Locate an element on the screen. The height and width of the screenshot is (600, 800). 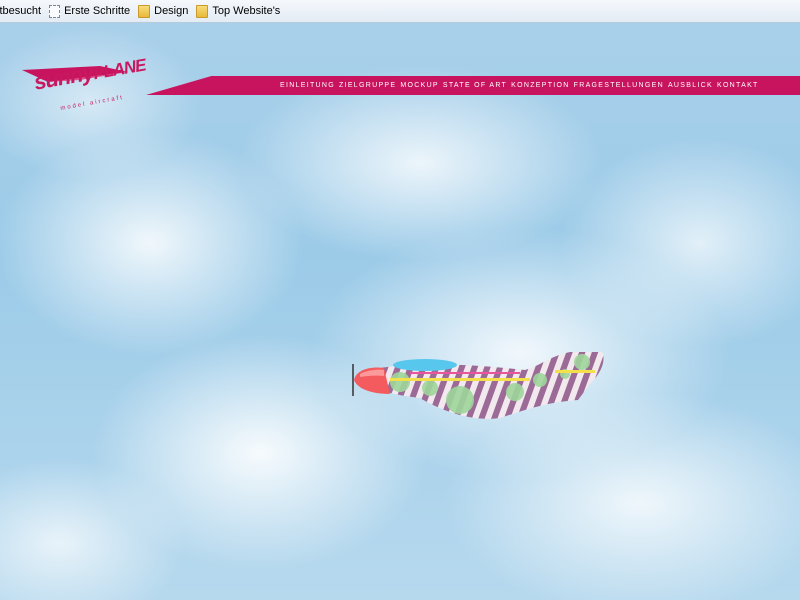
site-logo: sunnyPLANE model aircraft is located at coordinates (83, 92).